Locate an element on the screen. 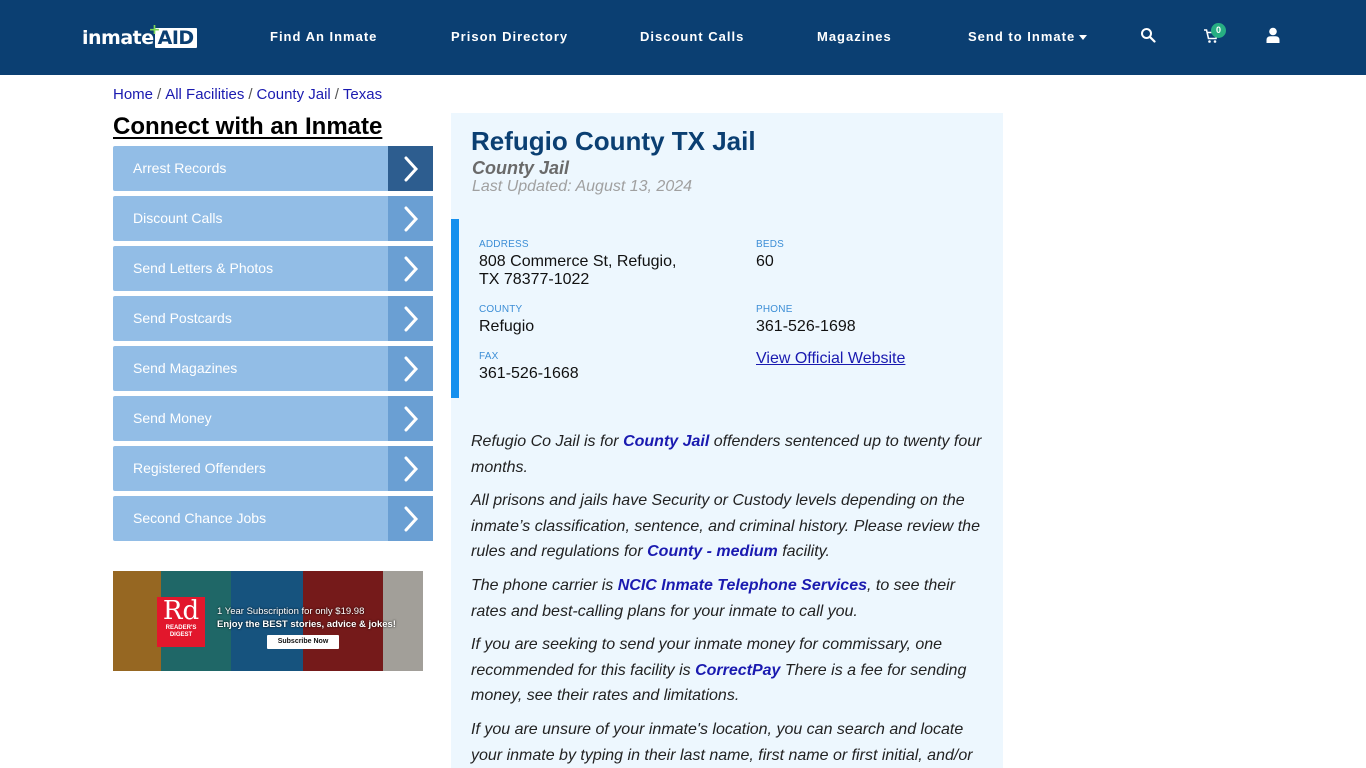 This screenshot has width=1366, height=768. sidebar-item-label: Arrest Records is located at coordinates (180, 168).